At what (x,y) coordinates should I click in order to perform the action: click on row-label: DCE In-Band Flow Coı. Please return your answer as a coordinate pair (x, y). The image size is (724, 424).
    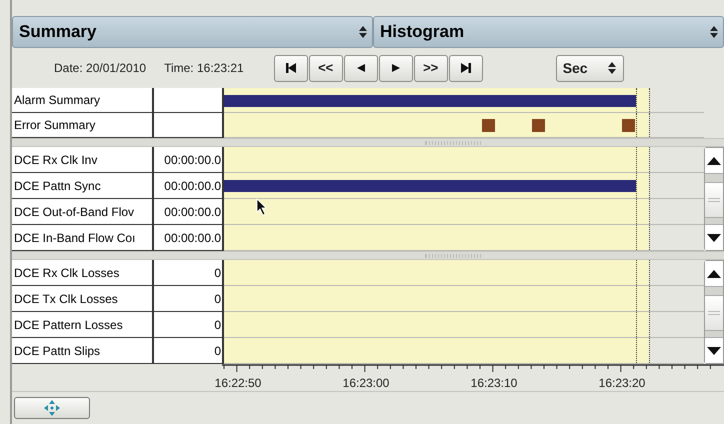
    Looking at the image, I should click on (83, 238).